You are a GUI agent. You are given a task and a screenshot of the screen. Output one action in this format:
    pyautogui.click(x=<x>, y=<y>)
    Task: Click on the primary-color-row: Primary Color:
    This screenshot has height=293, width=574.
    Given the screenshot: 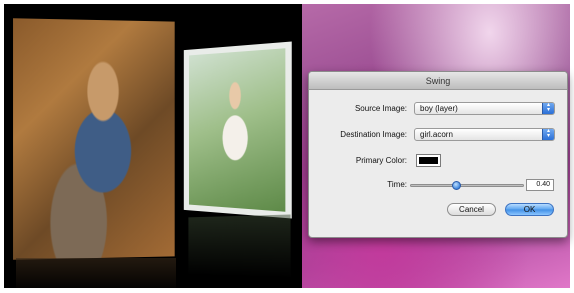 What is the action you would take?
    pyautogui.click(x=438, y=161)
    